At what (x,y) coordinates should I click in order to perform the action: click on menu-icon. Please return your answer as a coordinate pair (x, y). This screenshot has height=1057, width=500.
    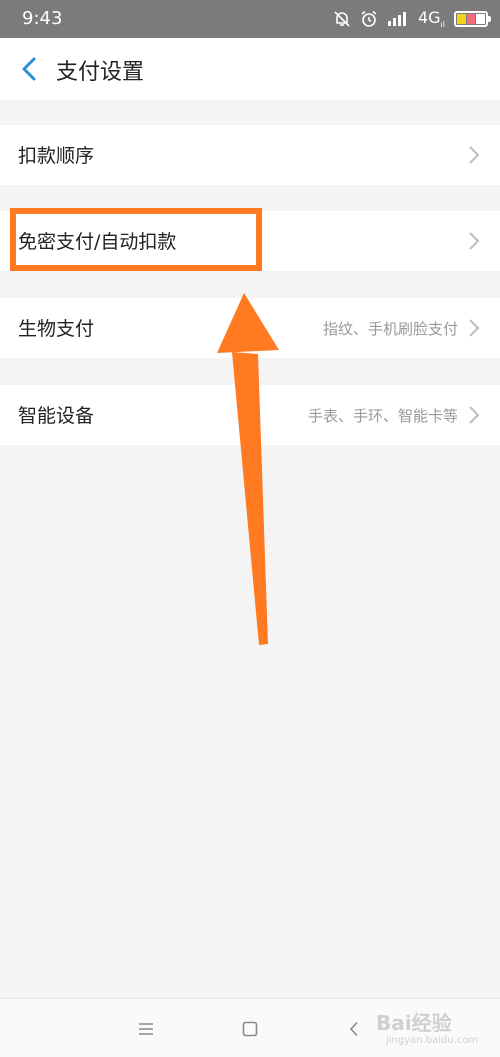
    Looking at the image, I should click on (146, 1029).